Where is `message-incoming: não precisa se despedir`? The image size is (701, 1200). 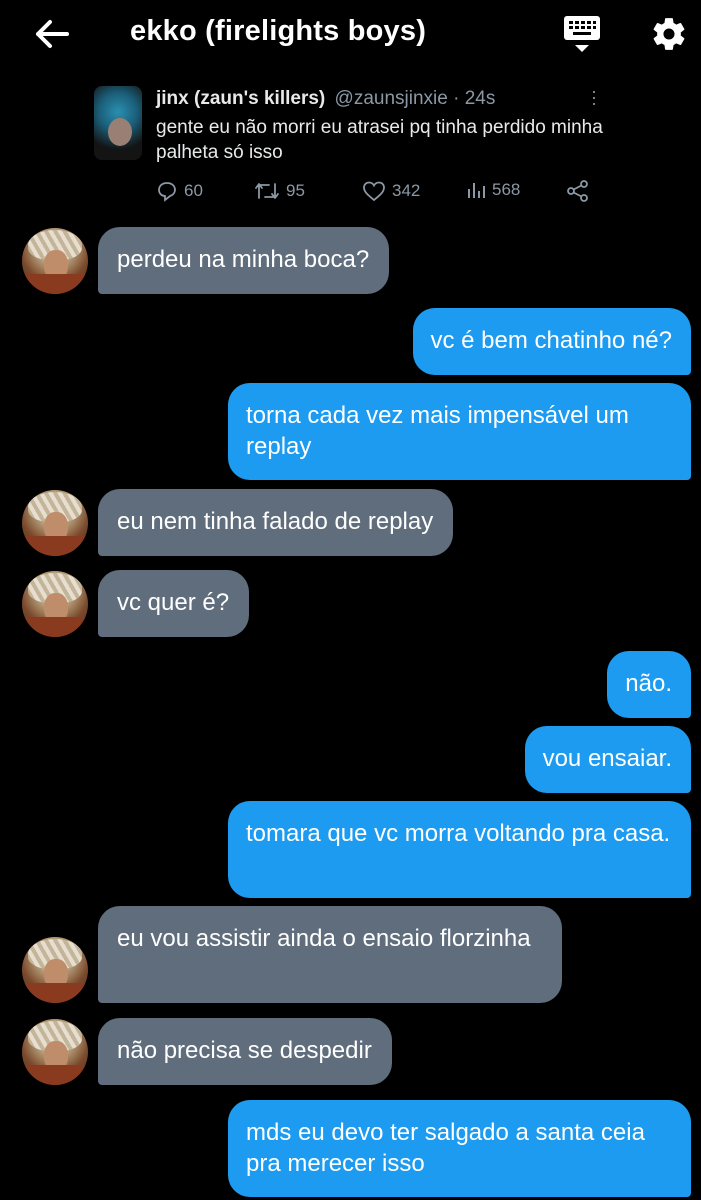
message-incoming: não precisa se despedir is located at coordinates (245, 1051).